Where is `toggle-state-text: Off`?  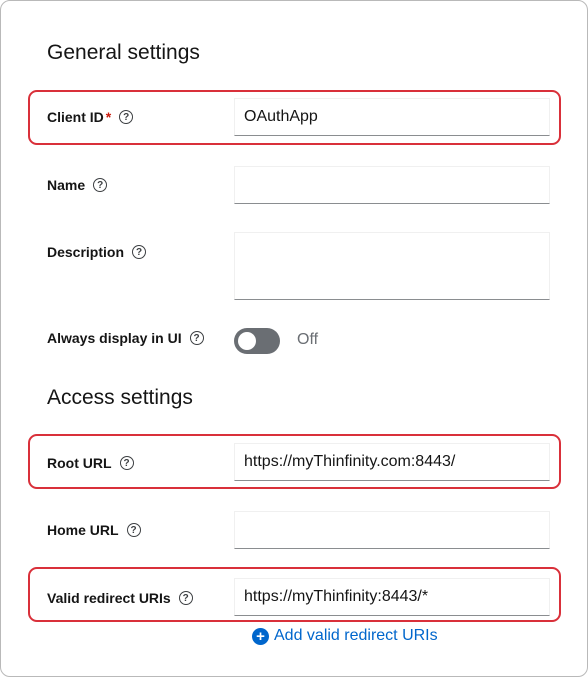 toggle-state-text: Off is located at coordinates (308, 339).